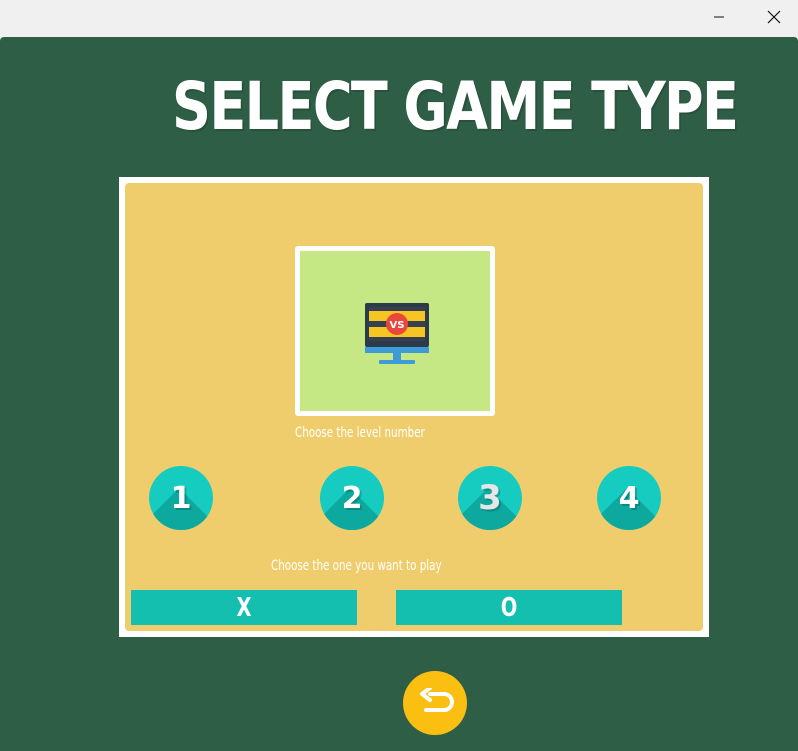  I want to click on page-title: SELECT GAME TYPE, so click(455, 106).